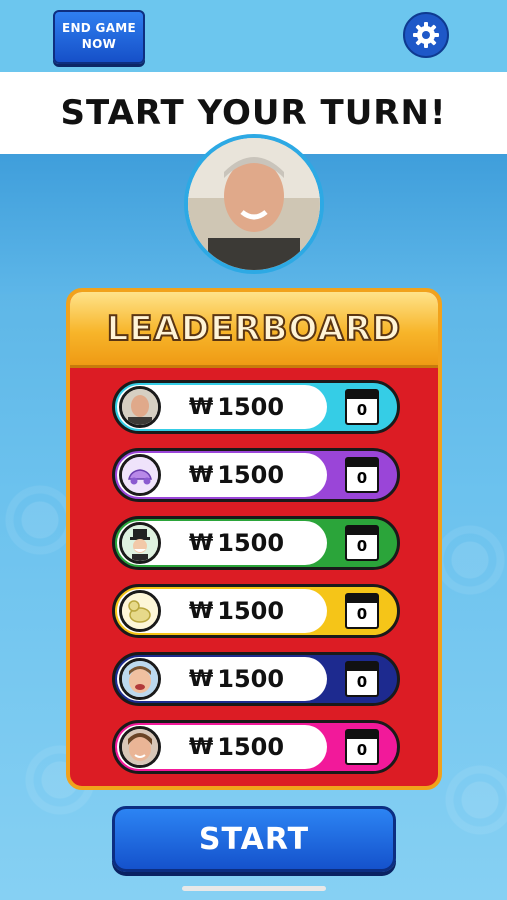 The width and height of the screenshot is (507, 900). I want to click on leaderboard-title: LEADERBOARD, so click(254, 329).